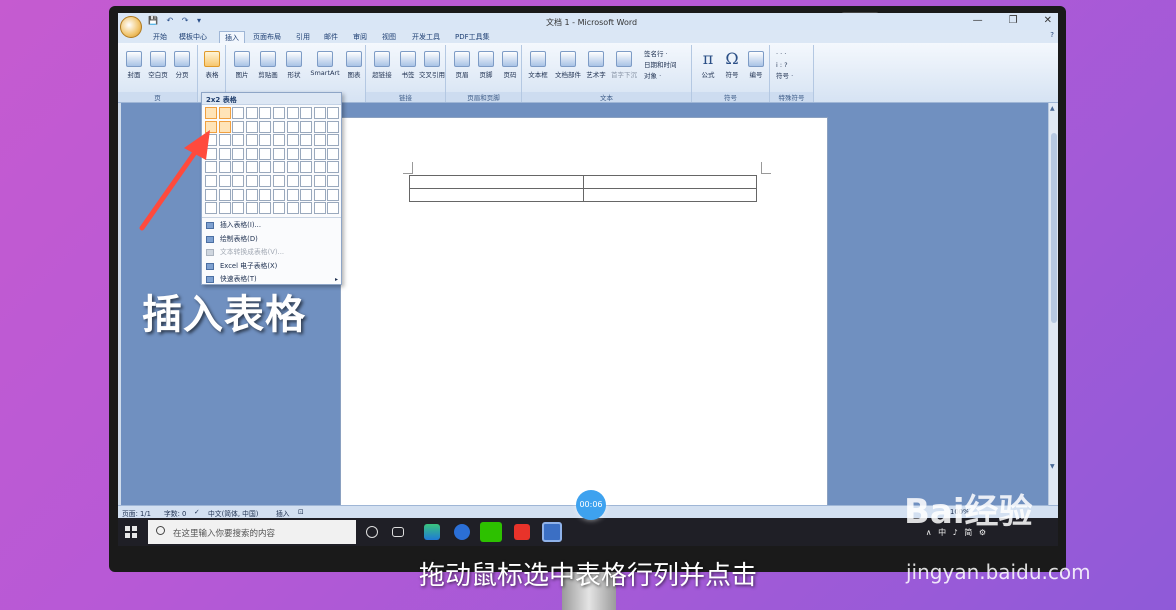  Describe the element at coordinates (998, 572) in the screenshot. I see `watermark-url: jingyan.baidu.com` at that location.